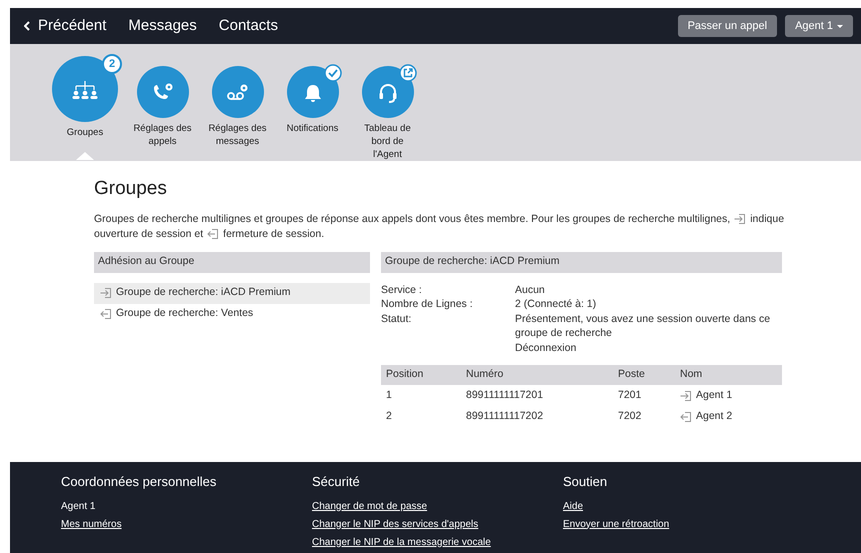 The image size is (861, 553). What do you see at coordinates (248, 26) in the screenshot?
I see `nav-link: Contacts` at bounding box center [248, 26].